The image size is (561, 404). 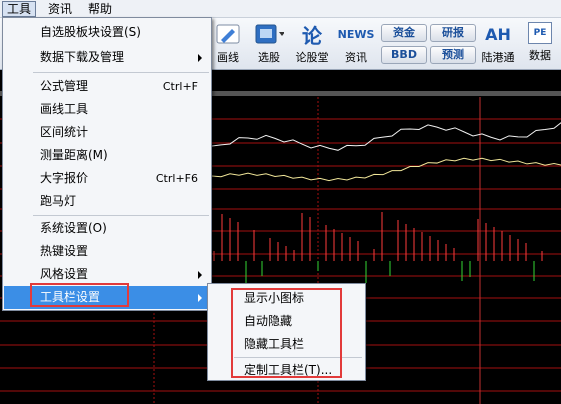 What do you see at coordinates (107, 251) in the screenshot?
I see `menu-item-hotkey-settings: 热键设置` at bounding box center [107, 251].